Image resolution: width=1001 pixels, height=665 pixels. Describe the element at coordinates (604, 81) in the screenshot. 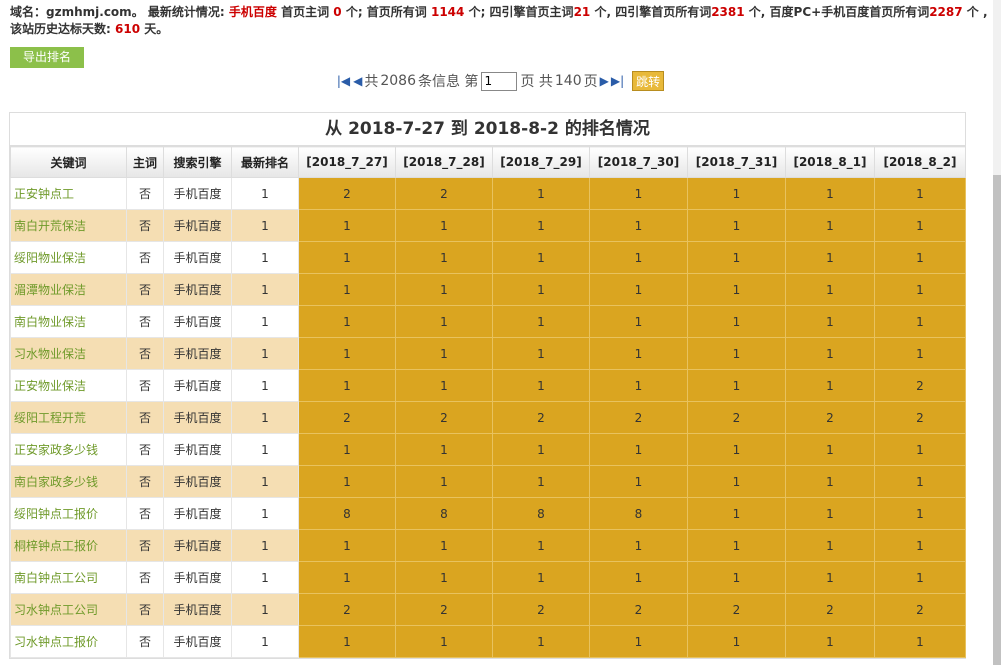

I see `next-page-icon: ▶` at that location.